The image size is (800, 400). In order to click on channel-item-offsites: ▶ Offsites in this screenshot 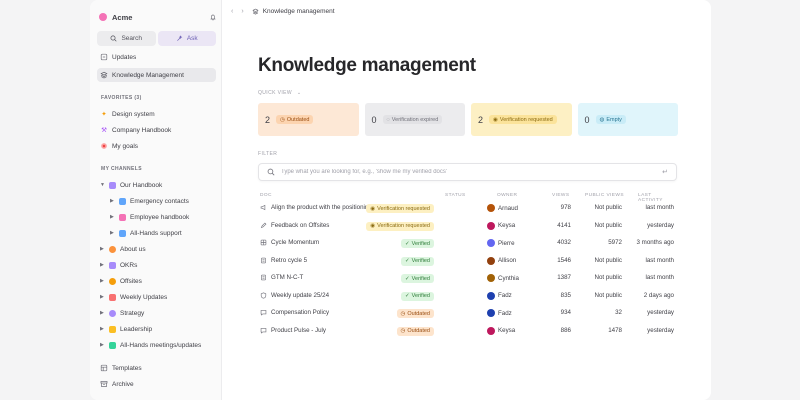, I will do `click(156, 281)`.